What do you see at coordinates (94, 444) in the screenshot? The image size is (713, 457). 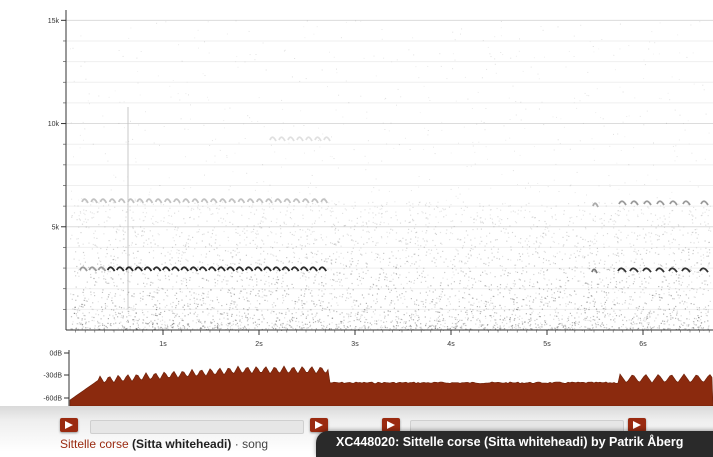 I see `common-name-link: Sittelle corse` at bounding box center [94, 444].